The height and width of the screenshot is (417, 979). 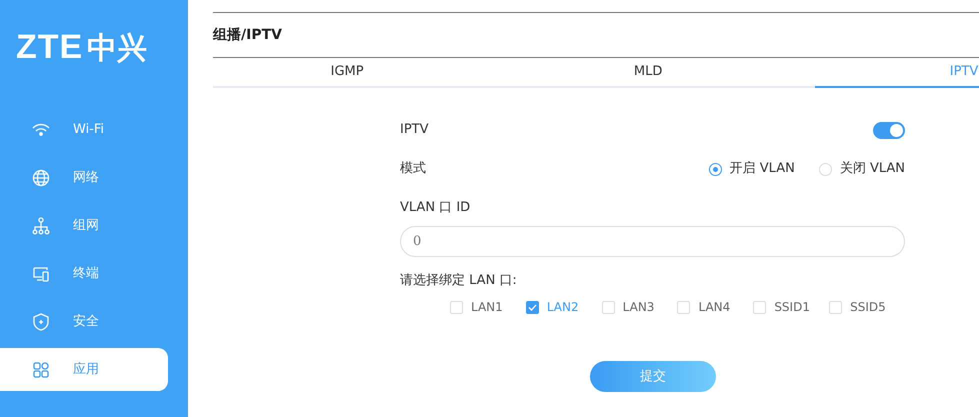 I want to click on checkbox-label: SSID1, so click(x=792, y=307).